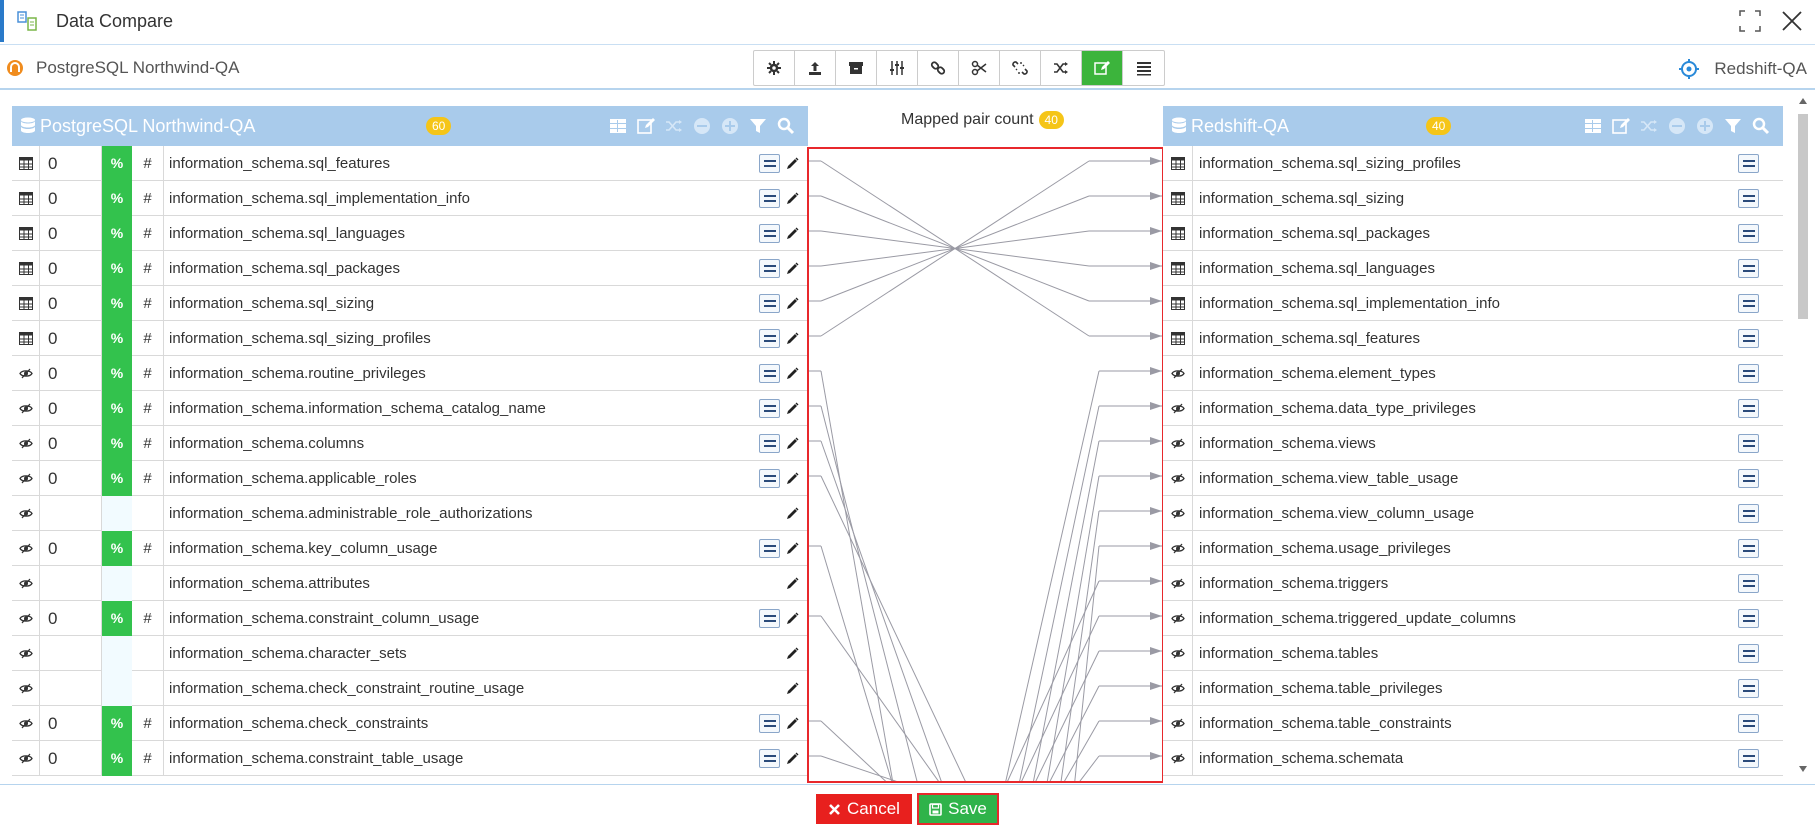  Describe the element at coordinates (410, 303) in the screenshot. I see `source-object-row: 0% # information_schema.sql_sizing` at that location.